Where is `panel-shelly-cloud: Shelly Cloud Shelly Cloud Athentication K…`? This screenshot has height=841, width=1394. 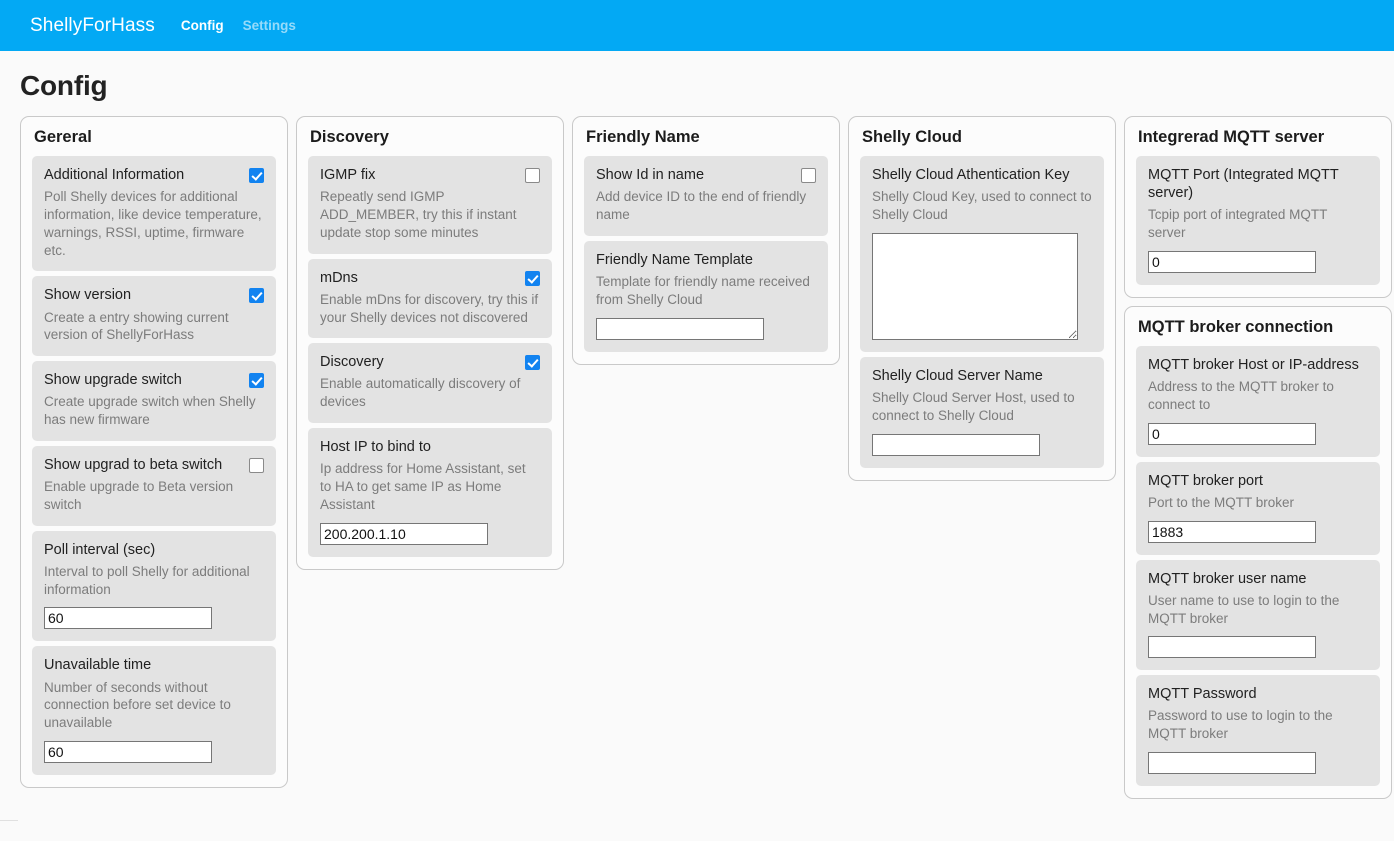 panel-shelly-cloud: Shelly Cloud Shelly Cloud Athentication K… is located at coordinates (982, 298).